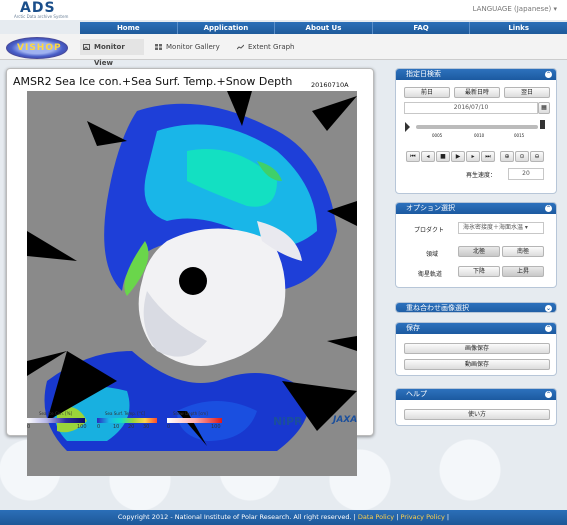  Describe the element at coordinates (477, 414) in the screenshot. I see `usage-button: 使い方` at that location.